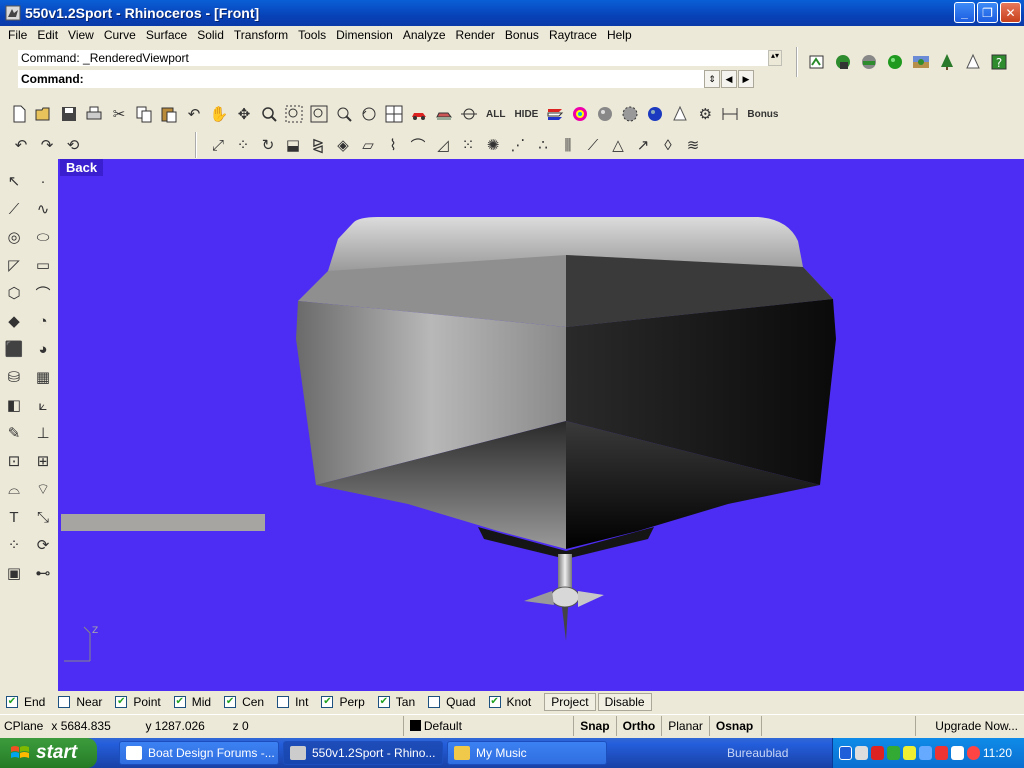 Image resolution: width=1024 pixels, height=768 pixels. I want to click on command-input: Command:, so click(361, 79).